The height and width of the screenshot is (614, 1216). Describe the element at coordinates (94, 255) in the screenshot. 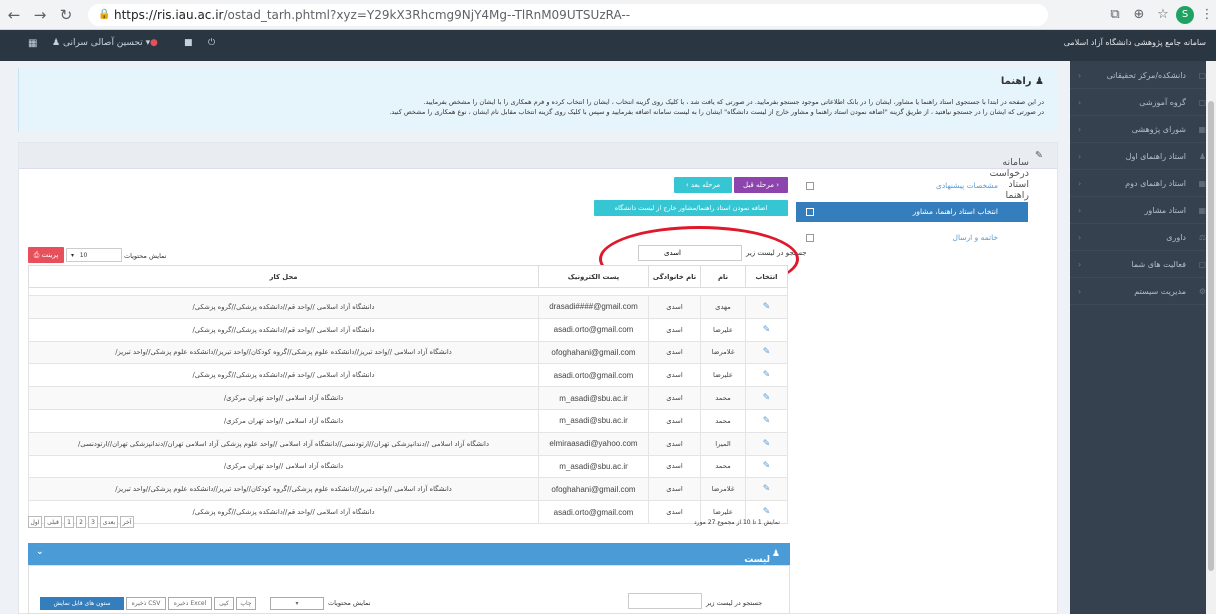

I see `page-size-select: ▾ 10` at that location.